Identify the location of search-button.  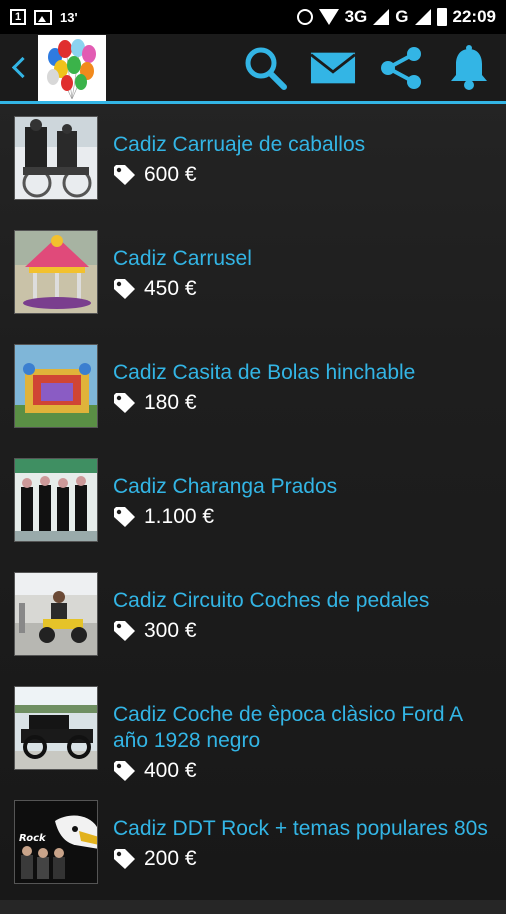
(265, 68).